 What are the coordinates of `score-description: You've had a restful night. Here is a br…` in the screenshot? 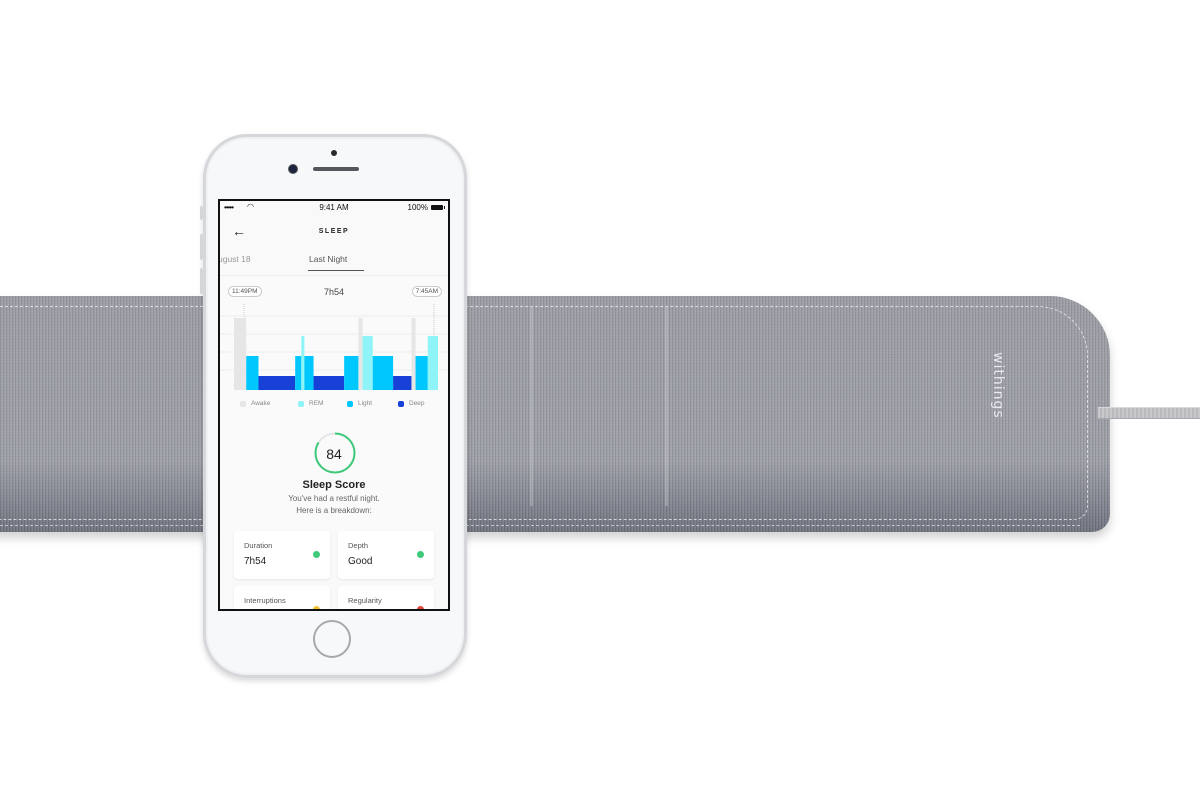 It's located at (334, 505).